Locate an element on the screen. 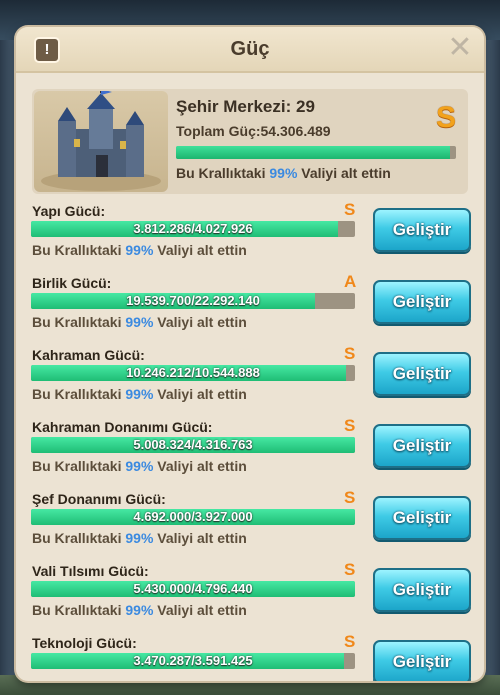 The width and height of the screenshot is (500, 695). total-power: Toplam Güç:54.306.489 is located at coordinates (253, 131).